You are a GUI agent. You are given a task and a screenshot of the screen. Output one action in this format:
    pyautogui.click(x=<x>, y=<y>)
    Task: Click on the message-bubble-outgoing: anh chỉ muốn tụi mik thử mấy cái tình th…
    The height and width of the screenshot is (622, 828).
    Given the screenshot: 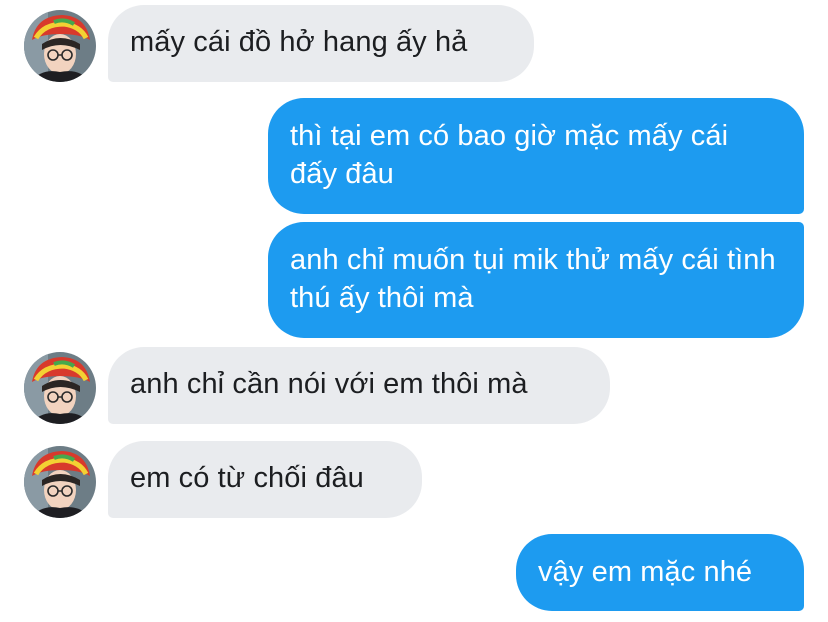 What is the action you would take?
    pyautogui.click(x=536, y=280)
    